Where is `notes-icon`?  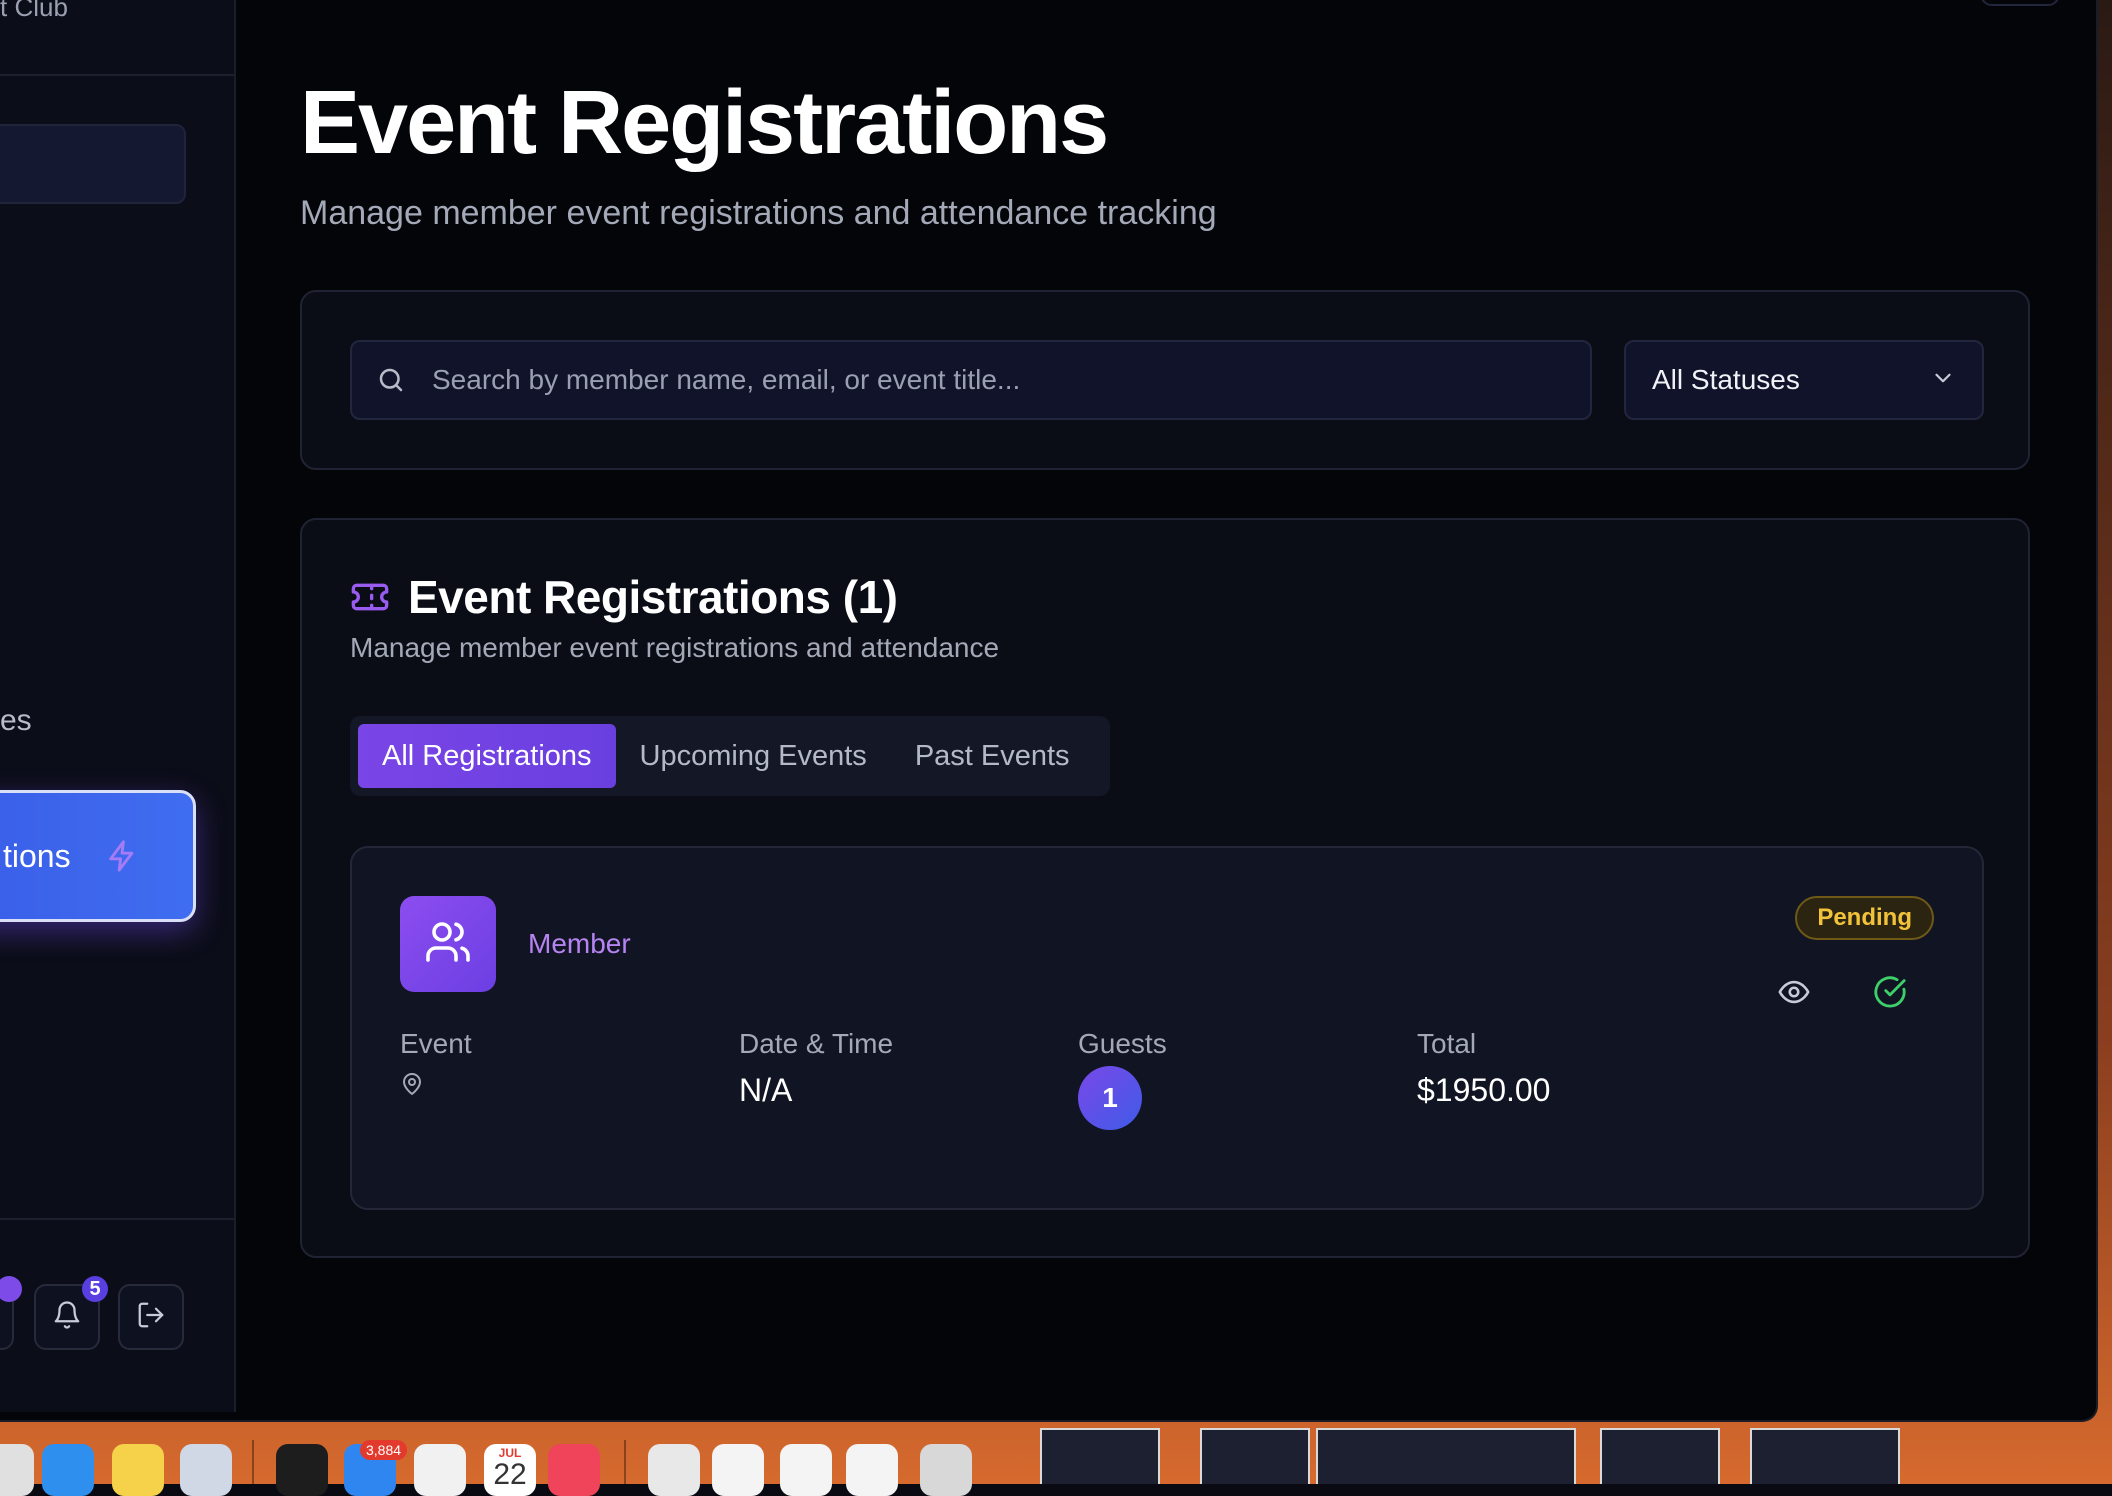
notes-icon is located at coordinates (138, 1470).